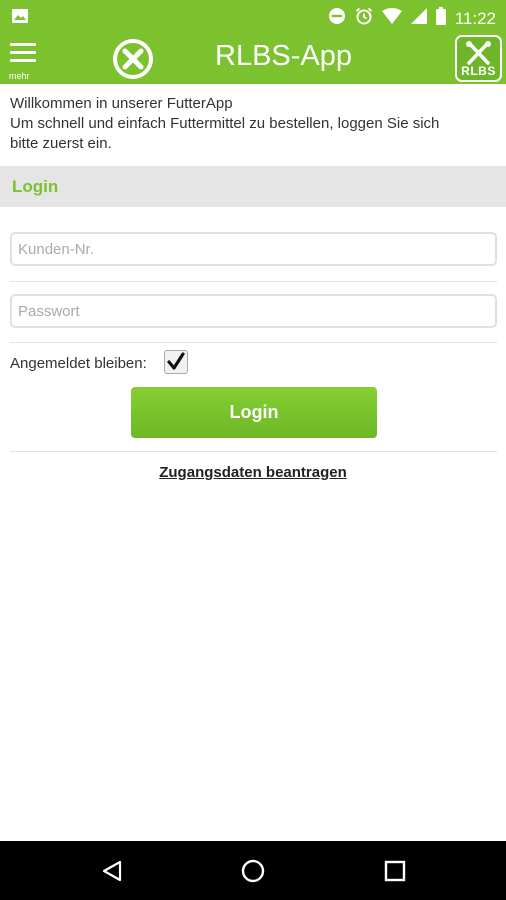 This screenshot has height=900, width=506. What do you see at coordinates (253, 249) in the screenshot?
I see `customer-number-input` at bounding box center [253, 249].